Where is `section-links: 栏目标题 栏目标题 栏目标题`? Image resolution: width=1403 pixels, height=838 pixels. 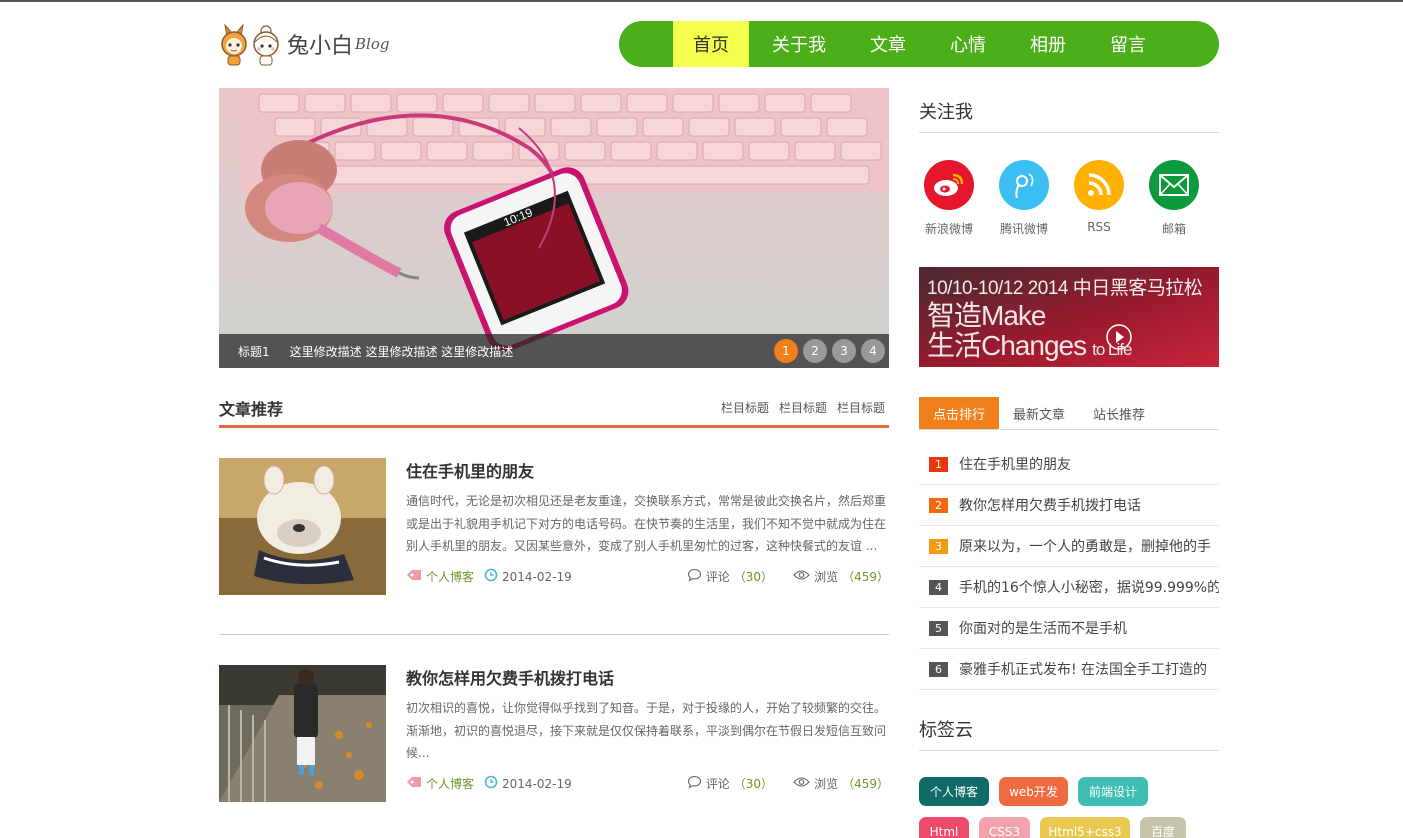
section-links: 栏目标题 栏目标题 栏目标题 is located at coordinates (803, 407).